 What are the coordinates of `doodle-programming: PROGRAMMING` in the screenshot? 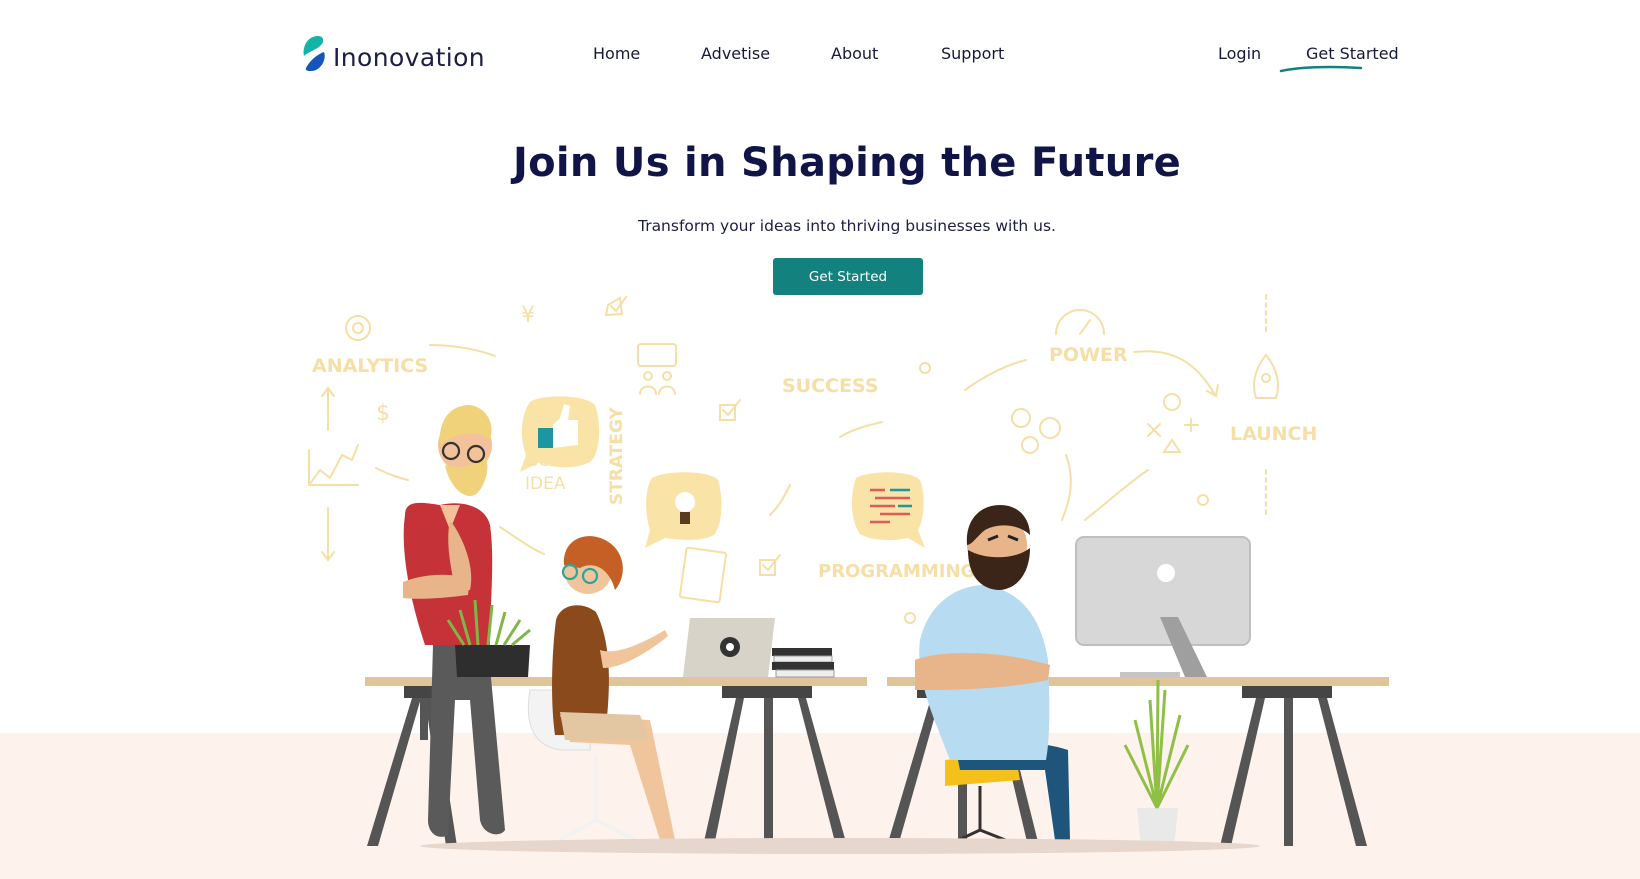 It's located at (896, 571).